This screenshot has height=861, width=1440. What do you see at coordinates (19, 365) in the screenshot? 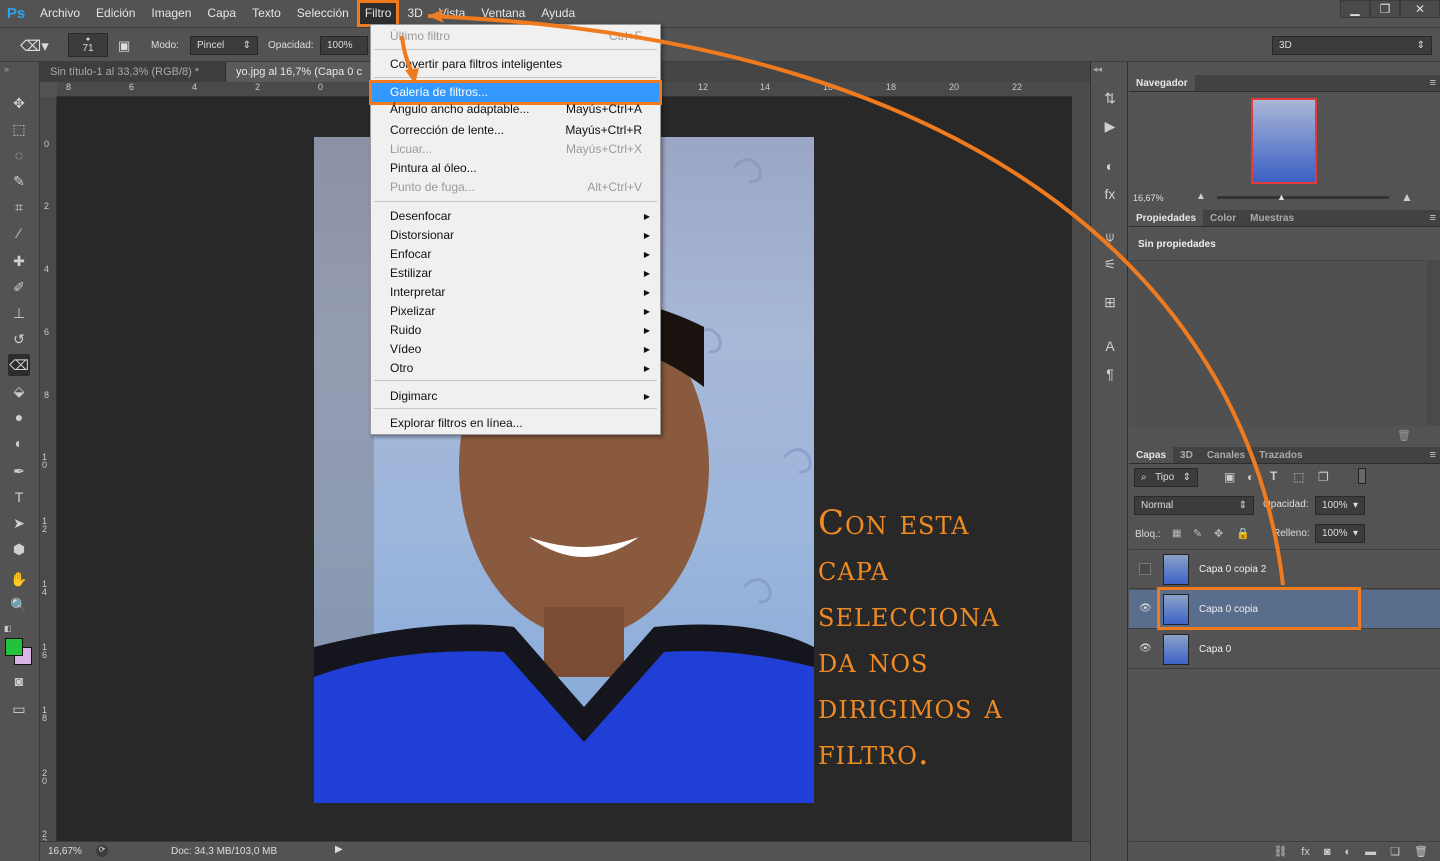
I see `eraser-tool-icon: ⌫` at bounding box center [19, 365].